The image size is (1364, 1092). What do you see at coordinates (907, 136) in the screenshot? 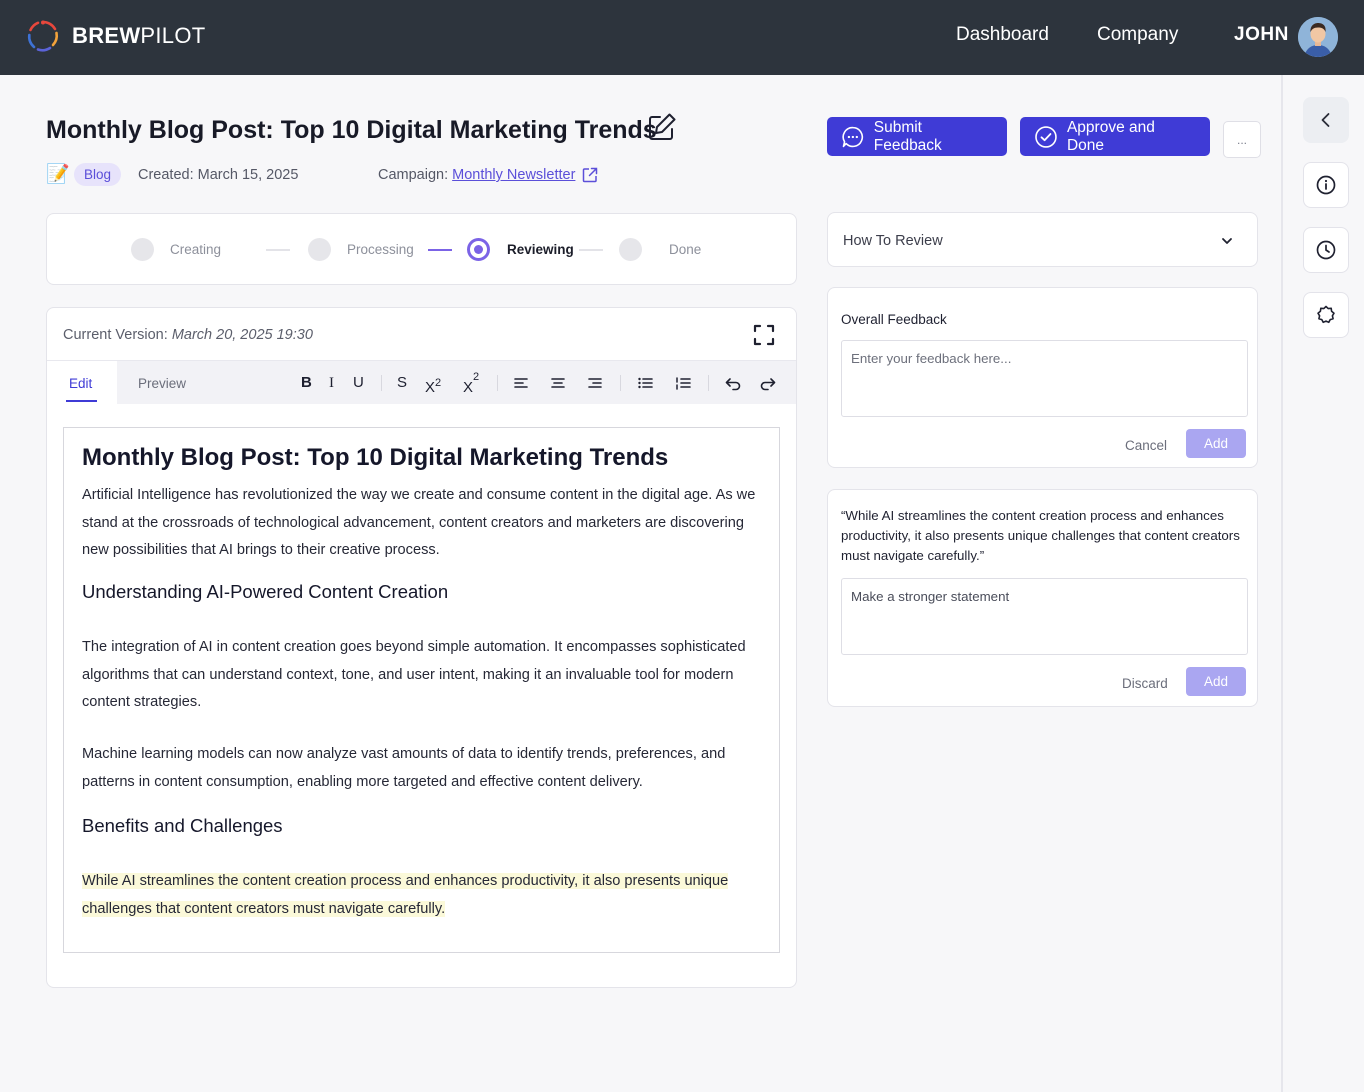
I see `submit-feedback-label: Submit Feedback` at bounding box center [907, 136].